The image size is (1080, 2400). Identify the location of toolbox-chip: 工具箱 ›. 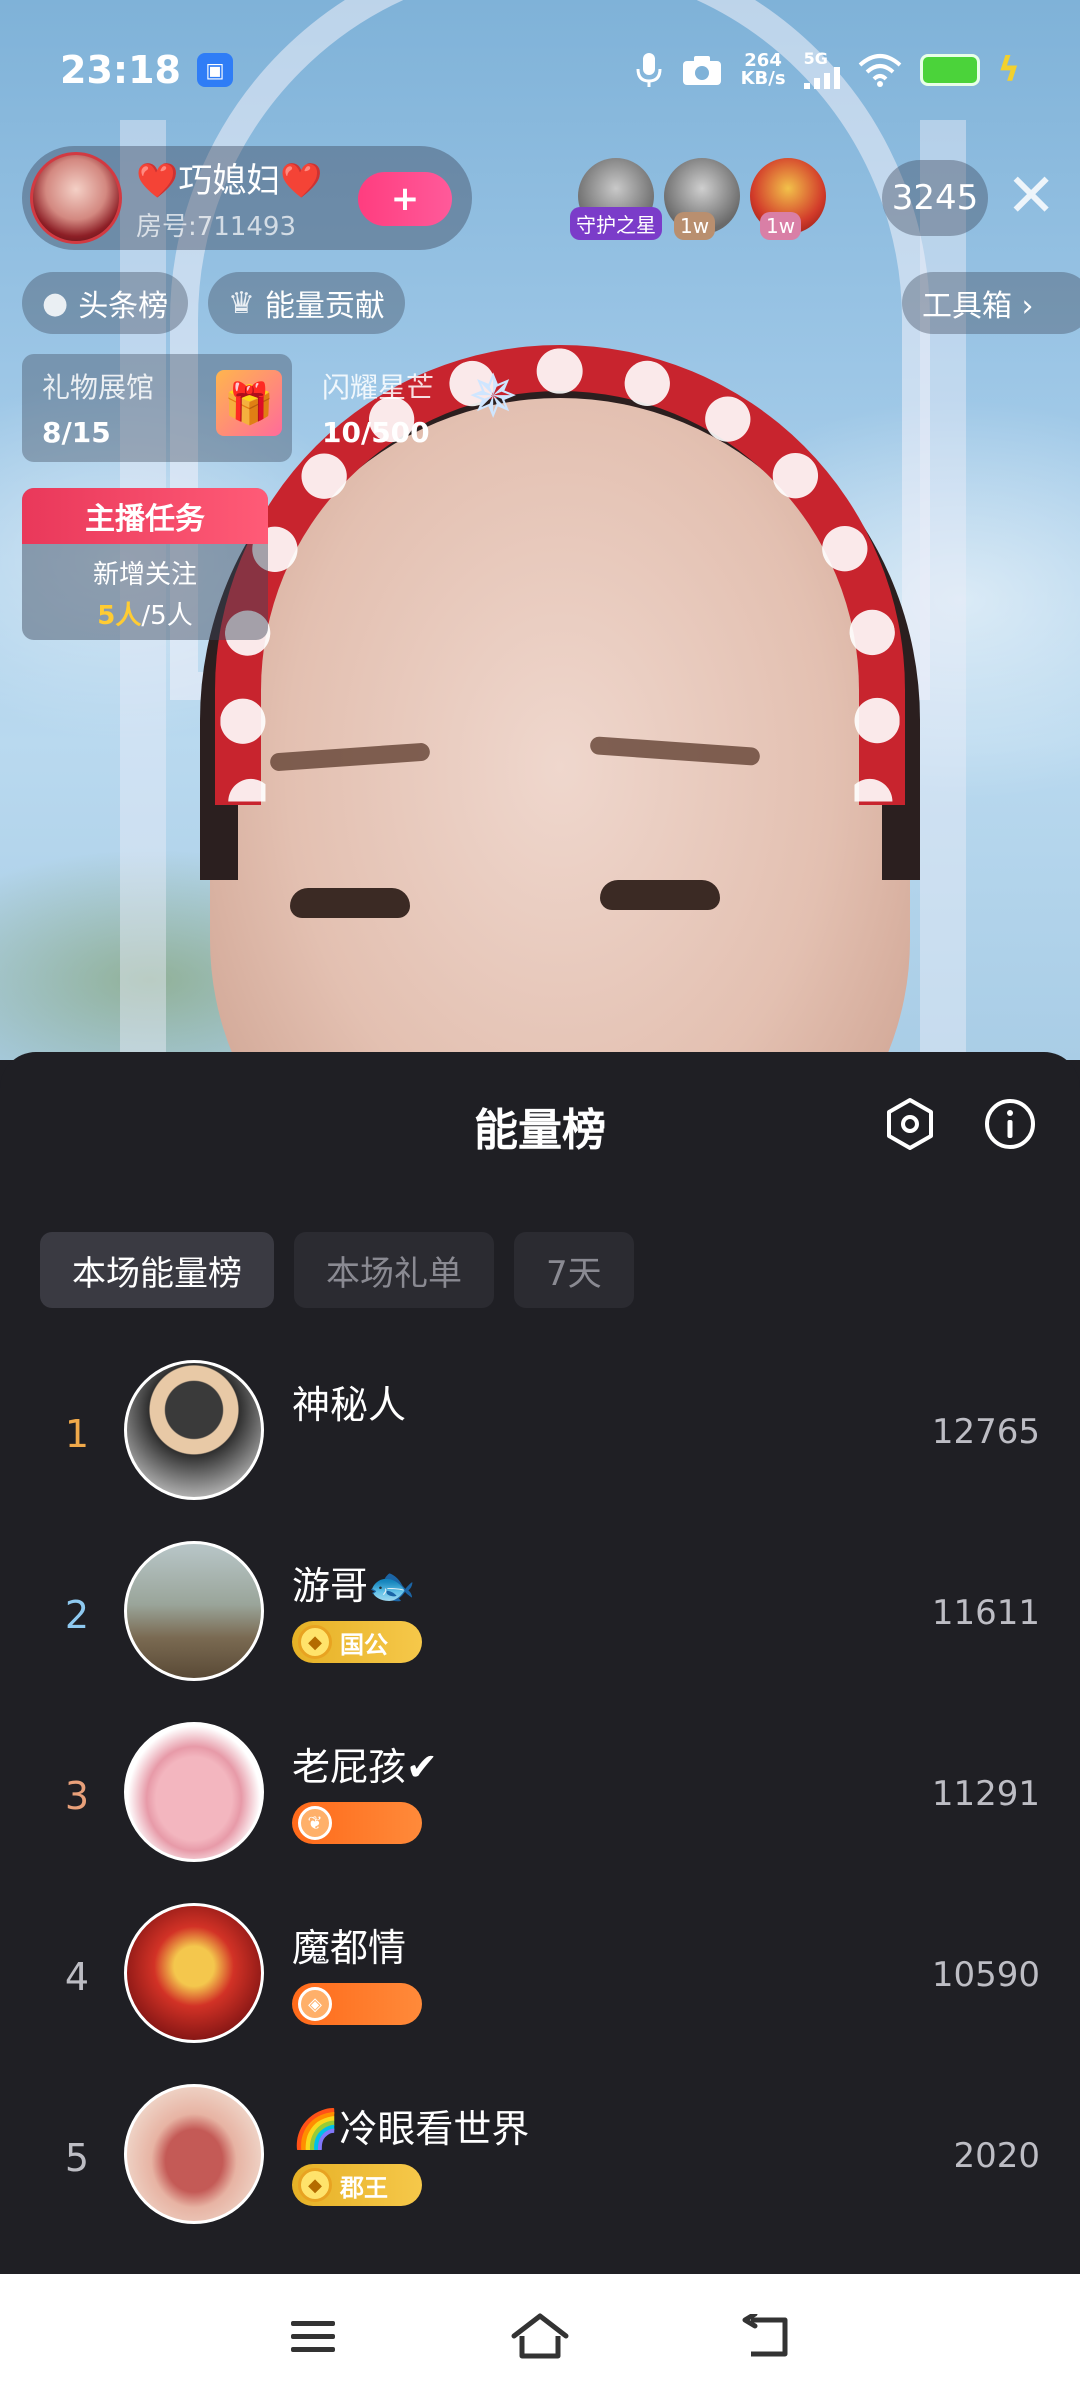
(991, 303).